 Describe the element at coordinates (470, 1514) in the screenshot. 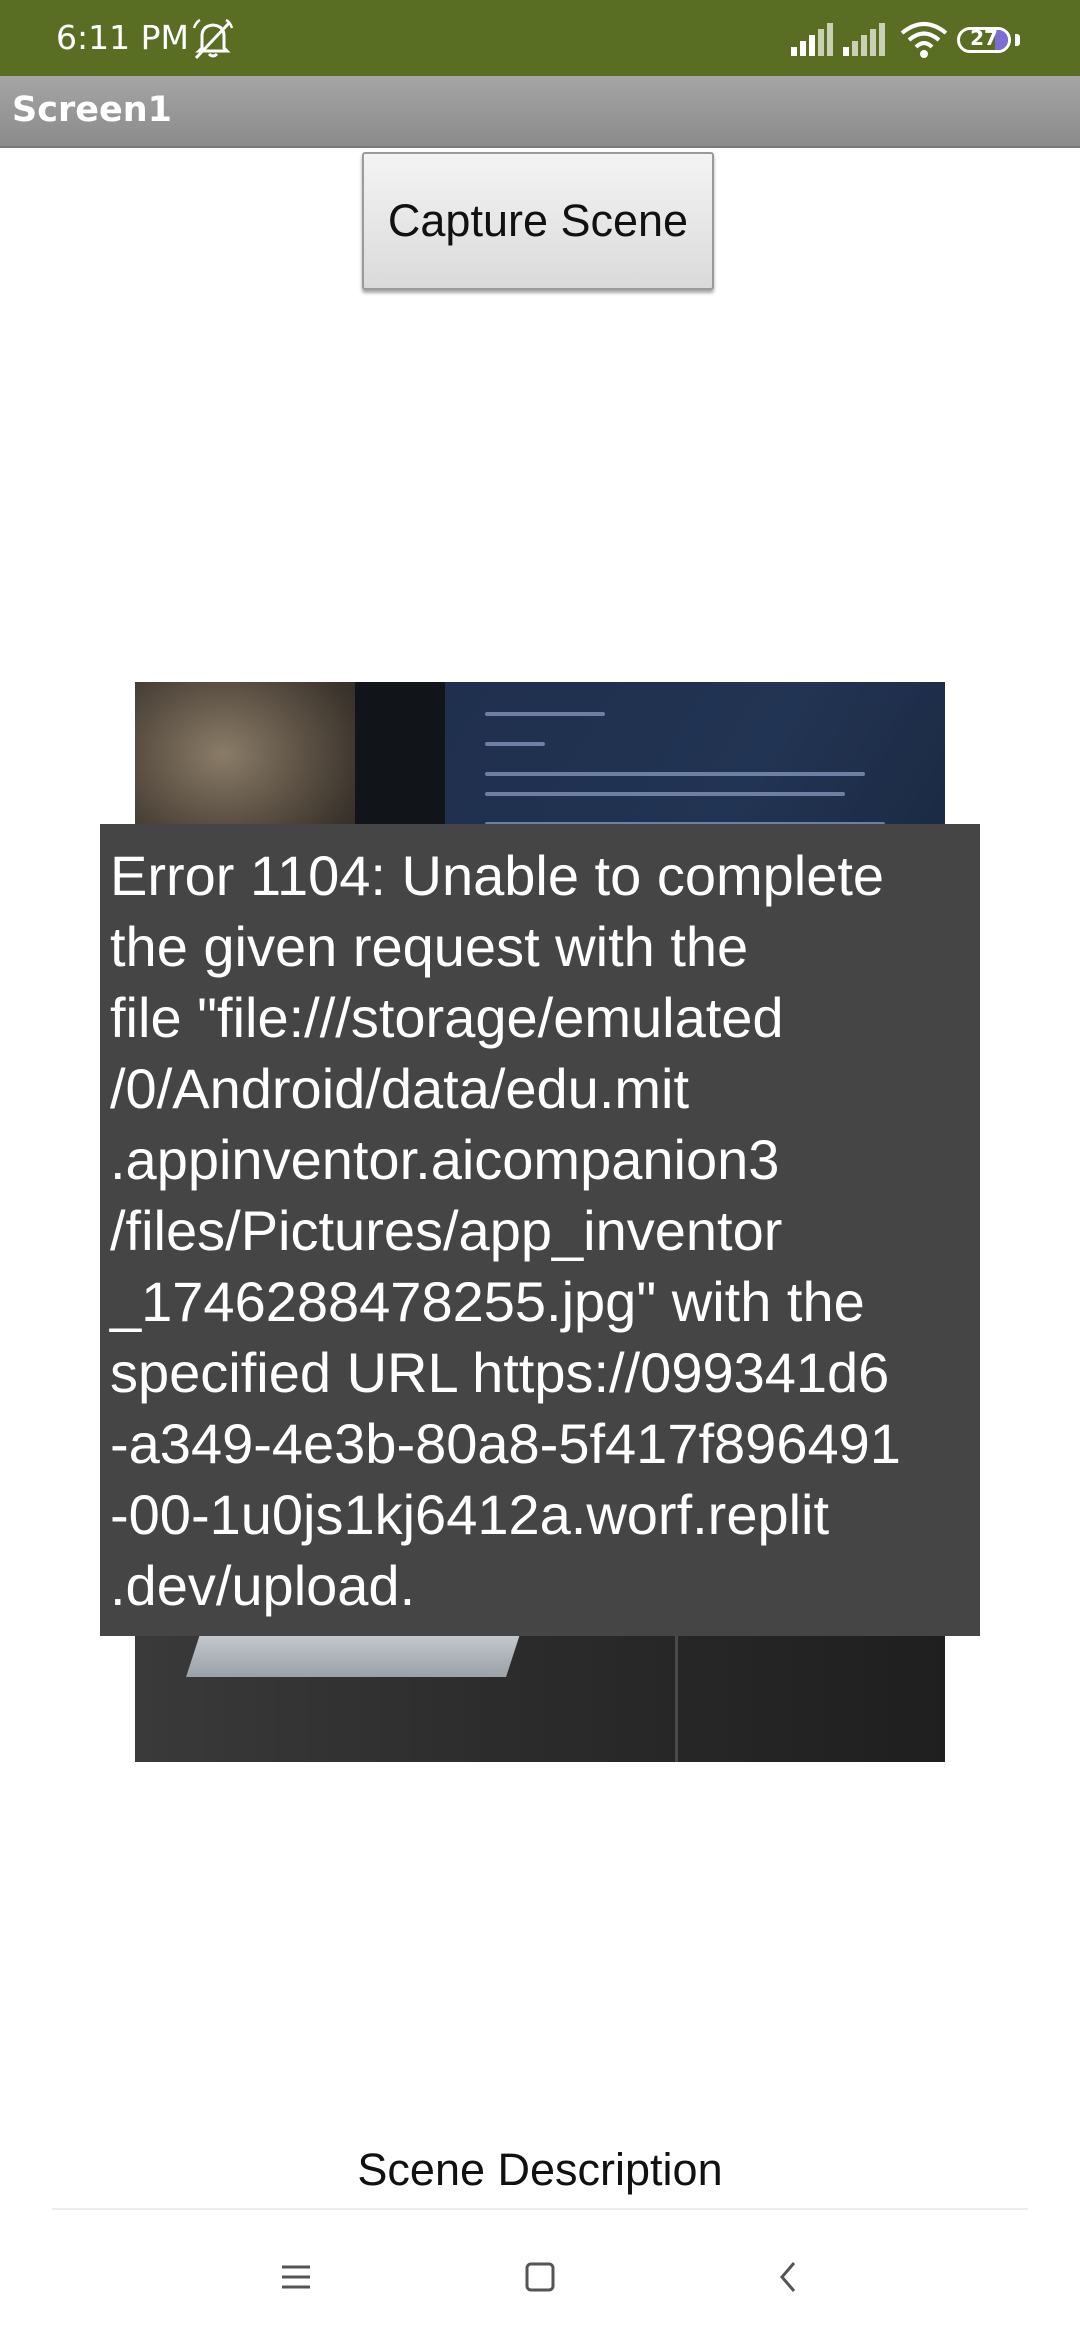

I see `error-line: -00-1u0js1kj6412a.worf.replit` at that location.